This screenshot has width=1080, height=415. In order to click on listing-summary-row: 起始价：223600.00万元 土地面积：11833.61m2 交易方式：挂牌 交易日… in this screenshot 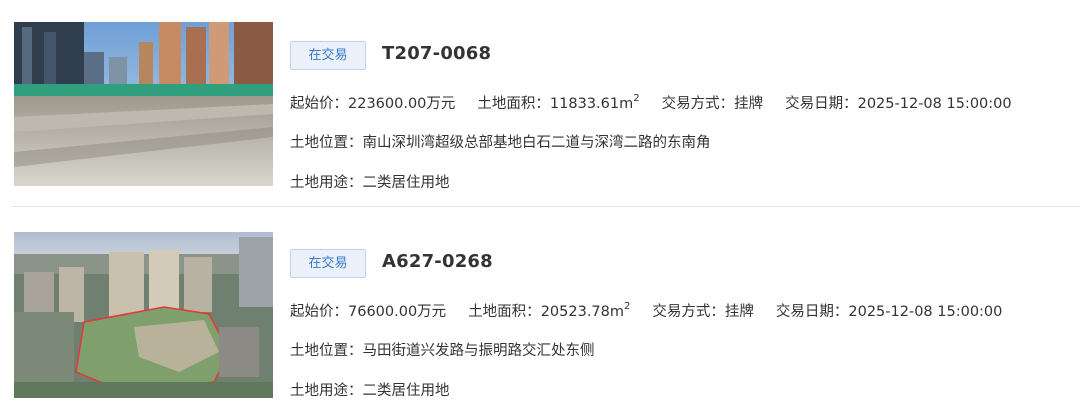, I will do `click(651, 102)`.